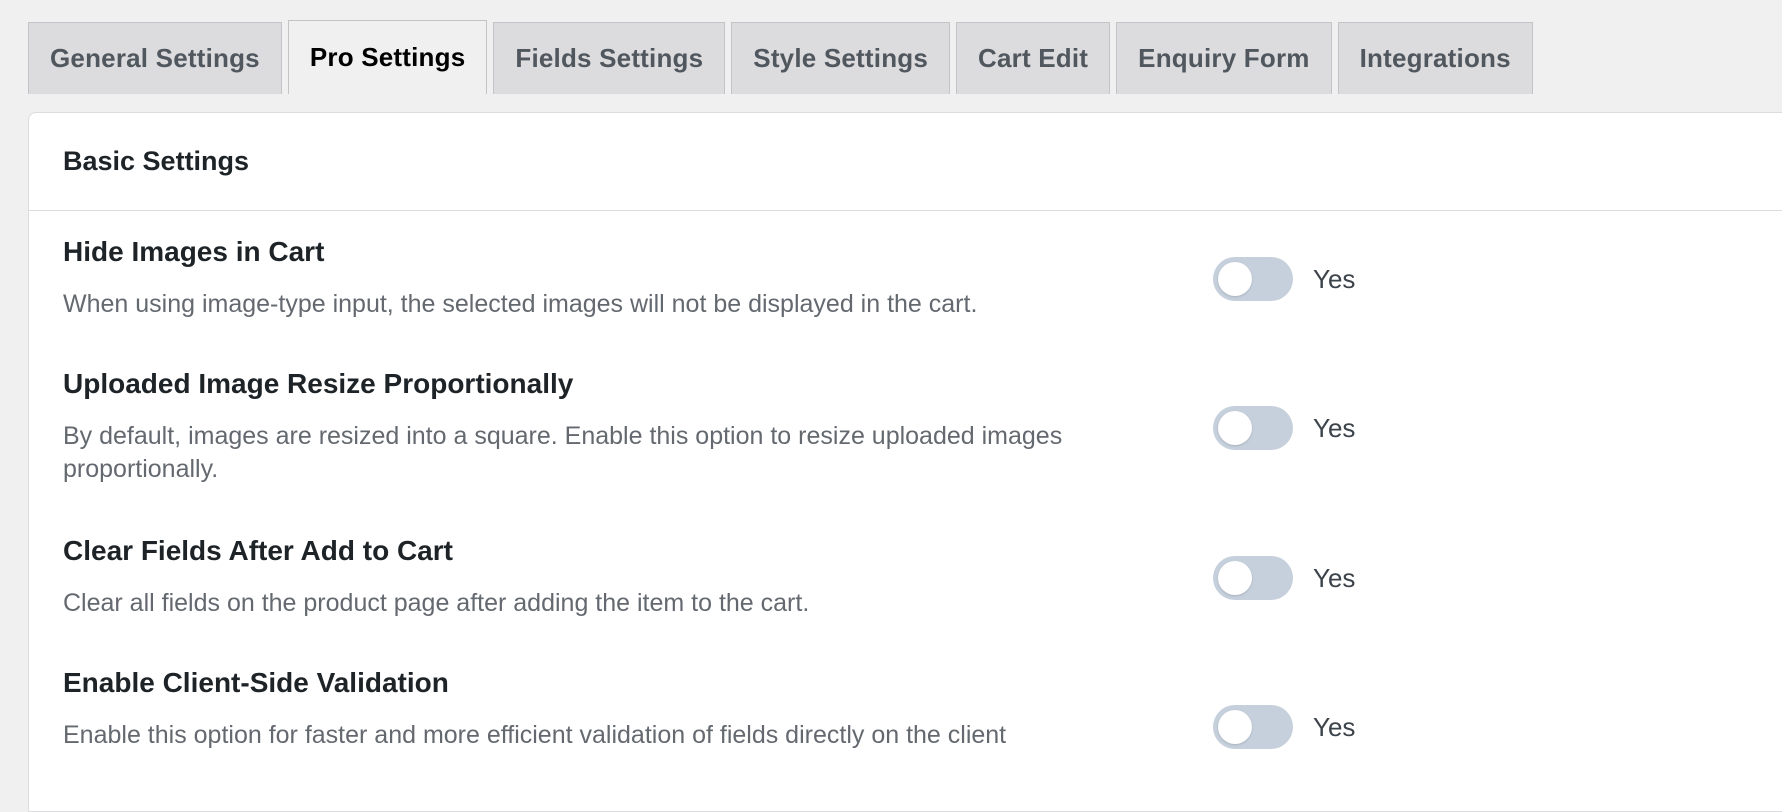 This screenshot has width=1782, height=812. I want to click on setting-title: Clear Fields After Add to Cart, so click(258, 550).